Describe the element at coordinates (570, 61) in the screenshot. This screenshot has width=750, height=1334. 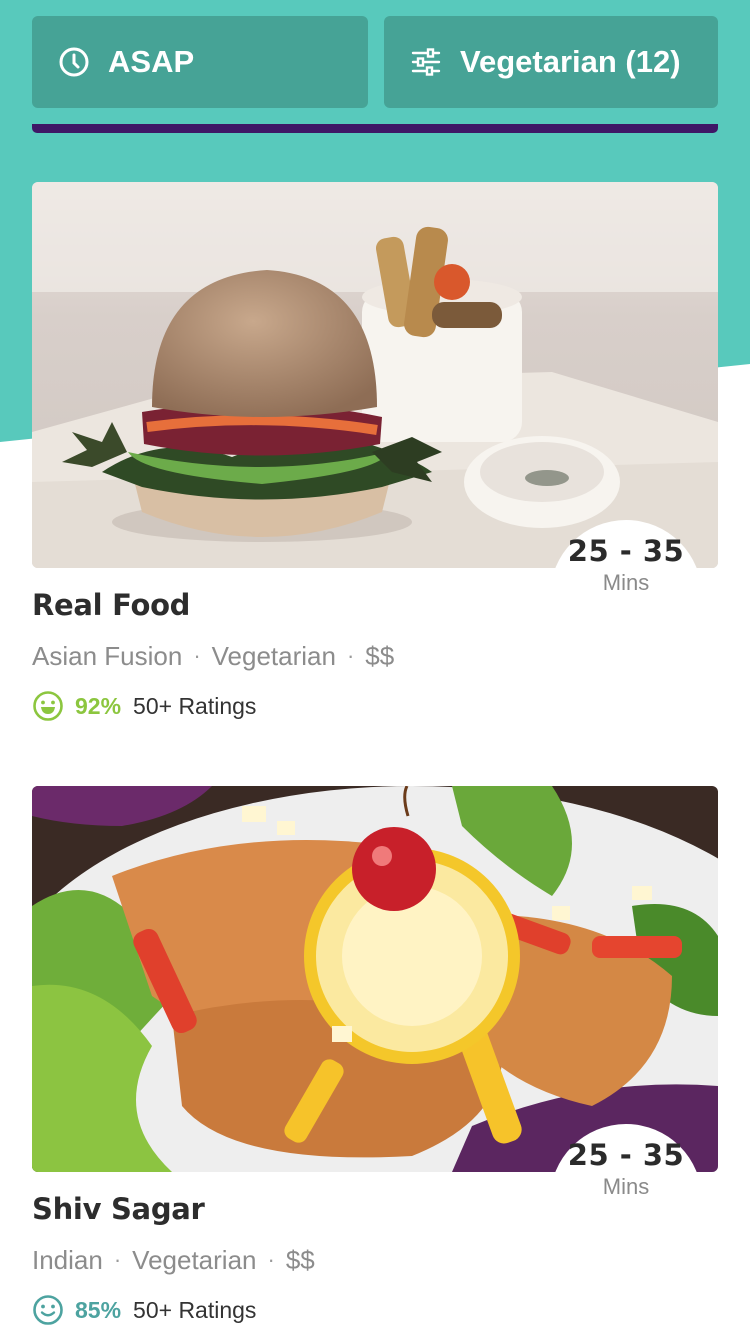
I see `dietary-filter-label: Vegetarian (12)` at that location.